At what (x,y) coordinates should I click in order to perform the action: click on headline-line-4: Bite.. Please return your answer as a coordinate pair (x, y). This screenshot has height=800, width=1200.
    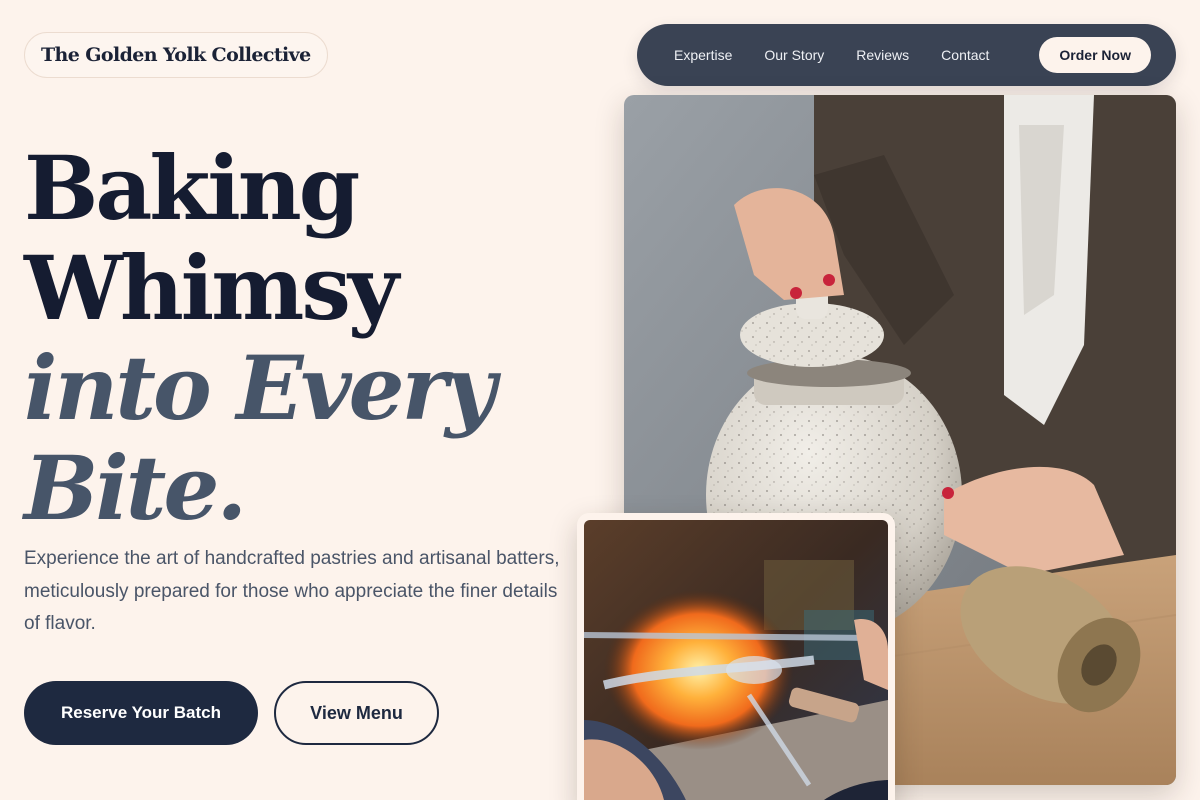
    Looking at the image, I should click on (135, 488).